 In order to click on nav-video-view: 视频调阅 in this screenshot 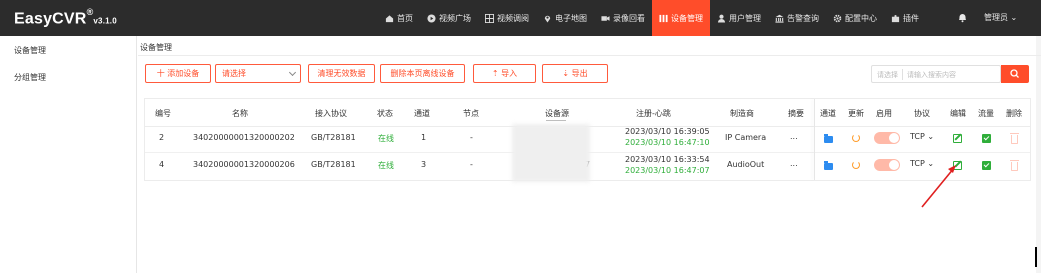, I will do `click(507, 18)`.